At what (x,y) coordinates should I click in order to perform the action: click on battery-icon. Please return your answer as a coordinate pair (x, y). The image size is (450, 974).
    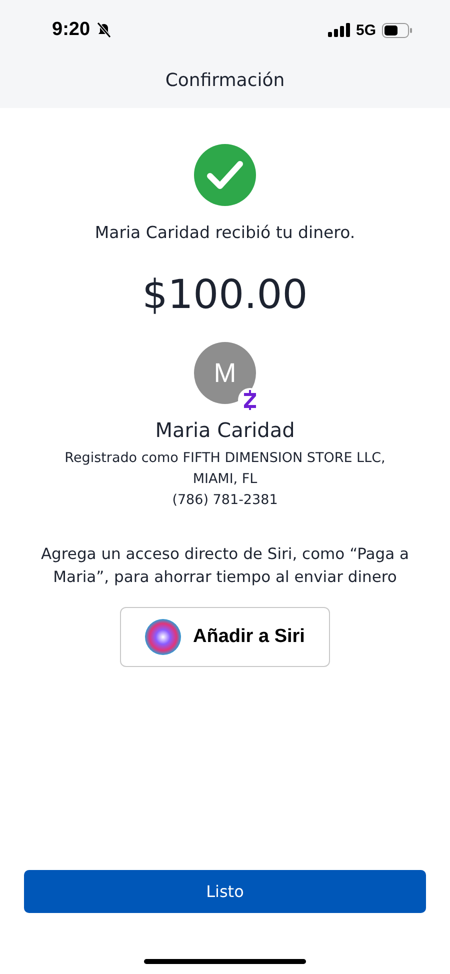
    Looking at the image, I should click on (397, 30).